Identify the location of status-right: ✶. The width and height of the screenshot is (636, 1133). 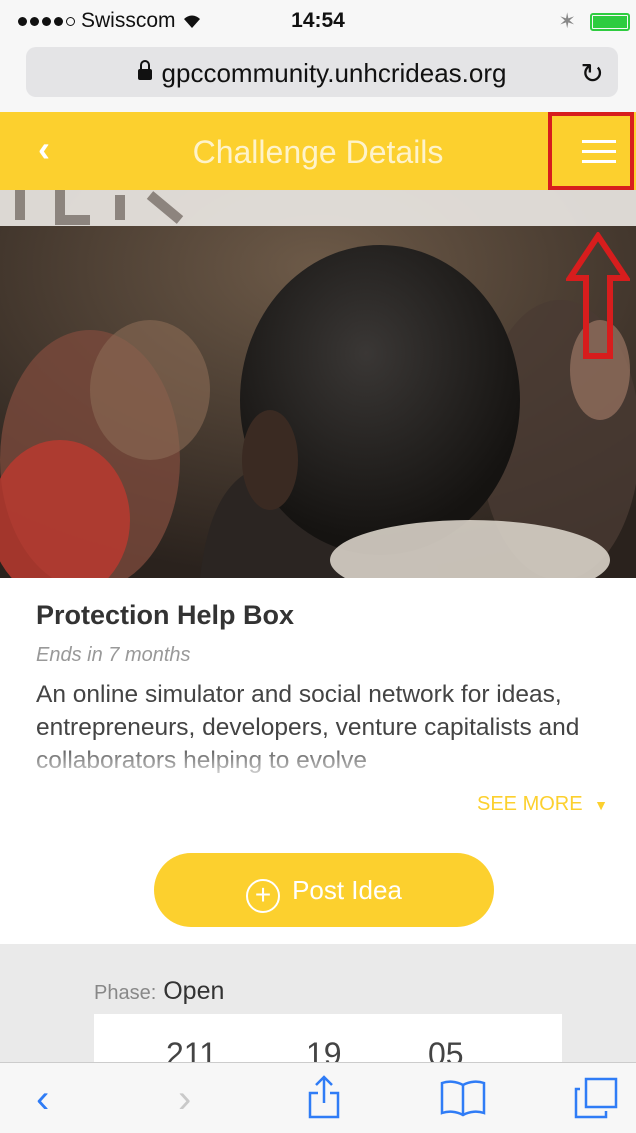
(594, 21).